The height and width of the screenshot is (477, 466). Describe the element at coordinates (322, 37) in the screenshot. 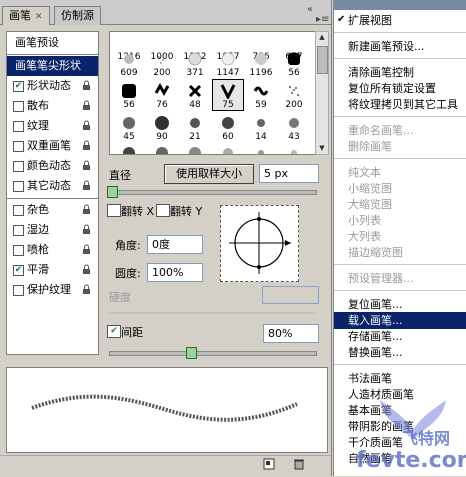

I see `scroll-up-icon: ▲` at that location.